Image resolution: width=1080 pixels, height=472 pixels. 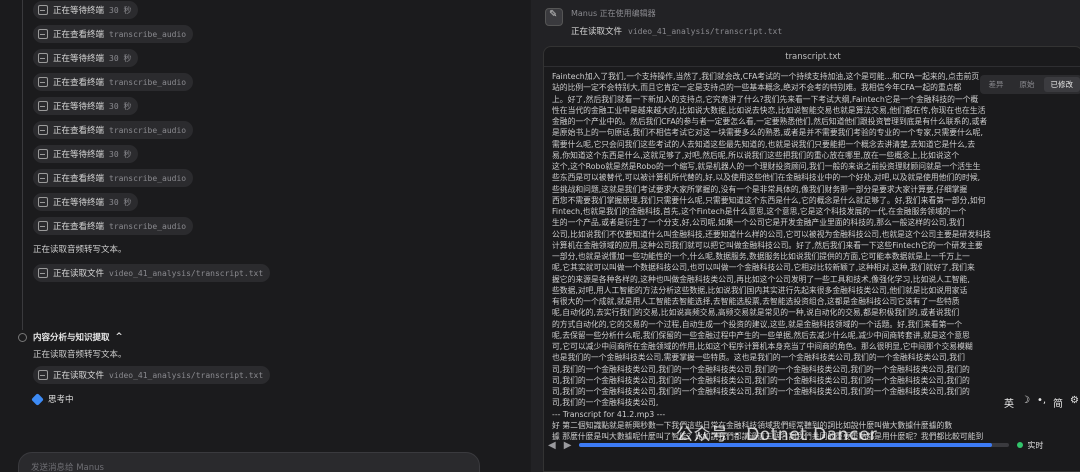 What do you see at coordinates (80, 250) in the screenshot?
I see `step-text: 正在读取音频转写文本。` at bounding box center [80, 250].